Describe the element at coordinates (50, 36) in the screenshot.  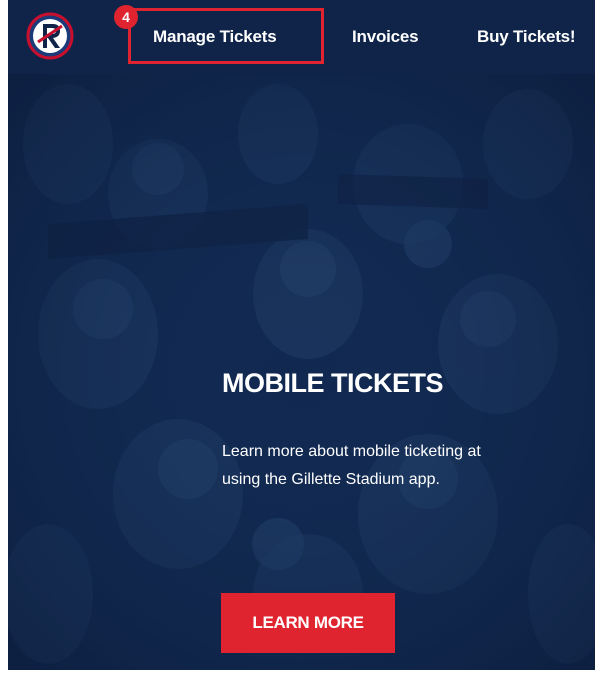
I see `revolution-r-crest-icon` at that location.